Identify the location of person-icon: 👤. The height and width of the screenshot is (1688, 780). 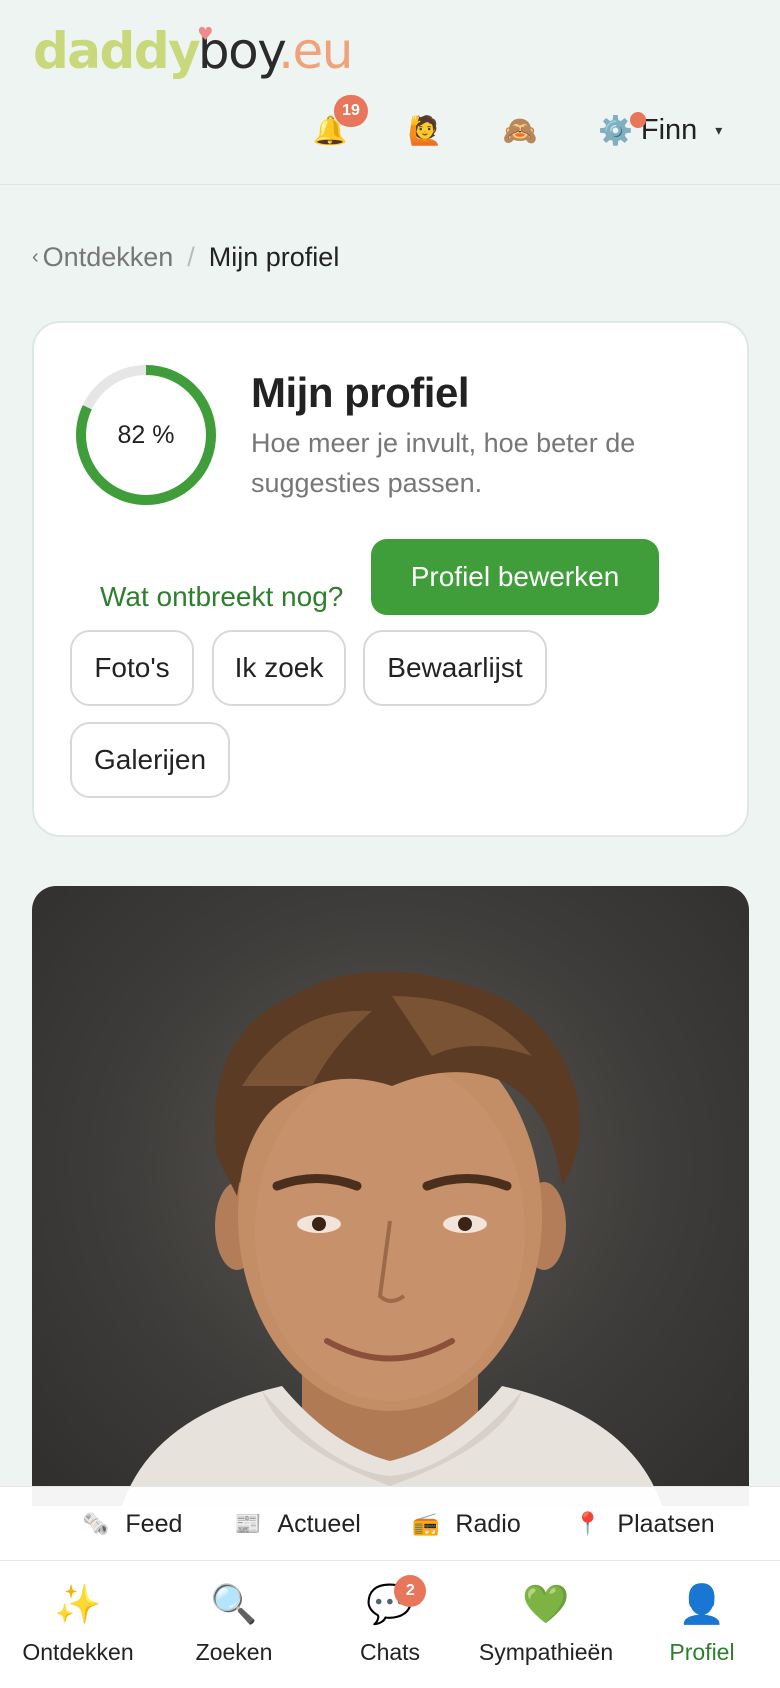
(702, 1605).